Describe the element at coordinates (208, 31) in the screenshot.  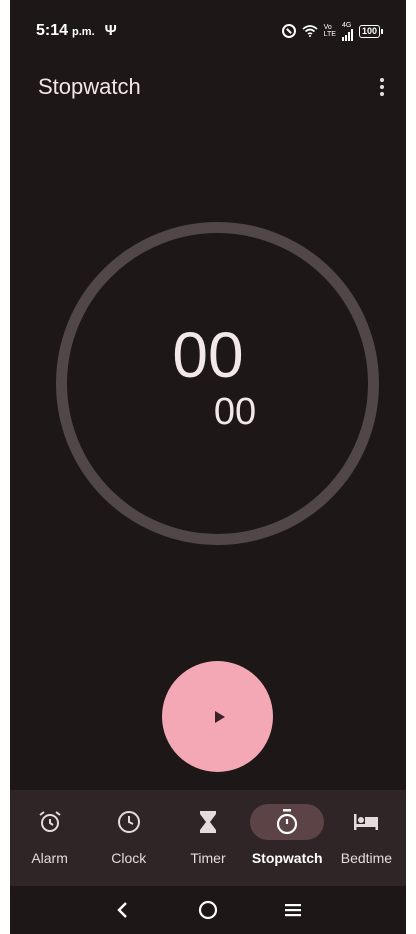
I see `status-bar: 5:14 p.m. Ψ Vo LTE 4G 100` at that location.